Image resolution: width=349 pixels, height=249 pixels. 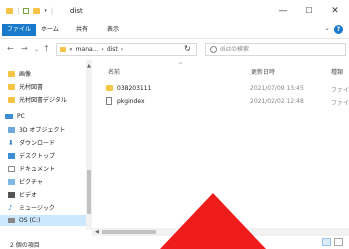 What do you see at coordinates (31, 182) in the screenshot?
I see `nav-item-label: ピクチャ` at bounding box center [31, 182].